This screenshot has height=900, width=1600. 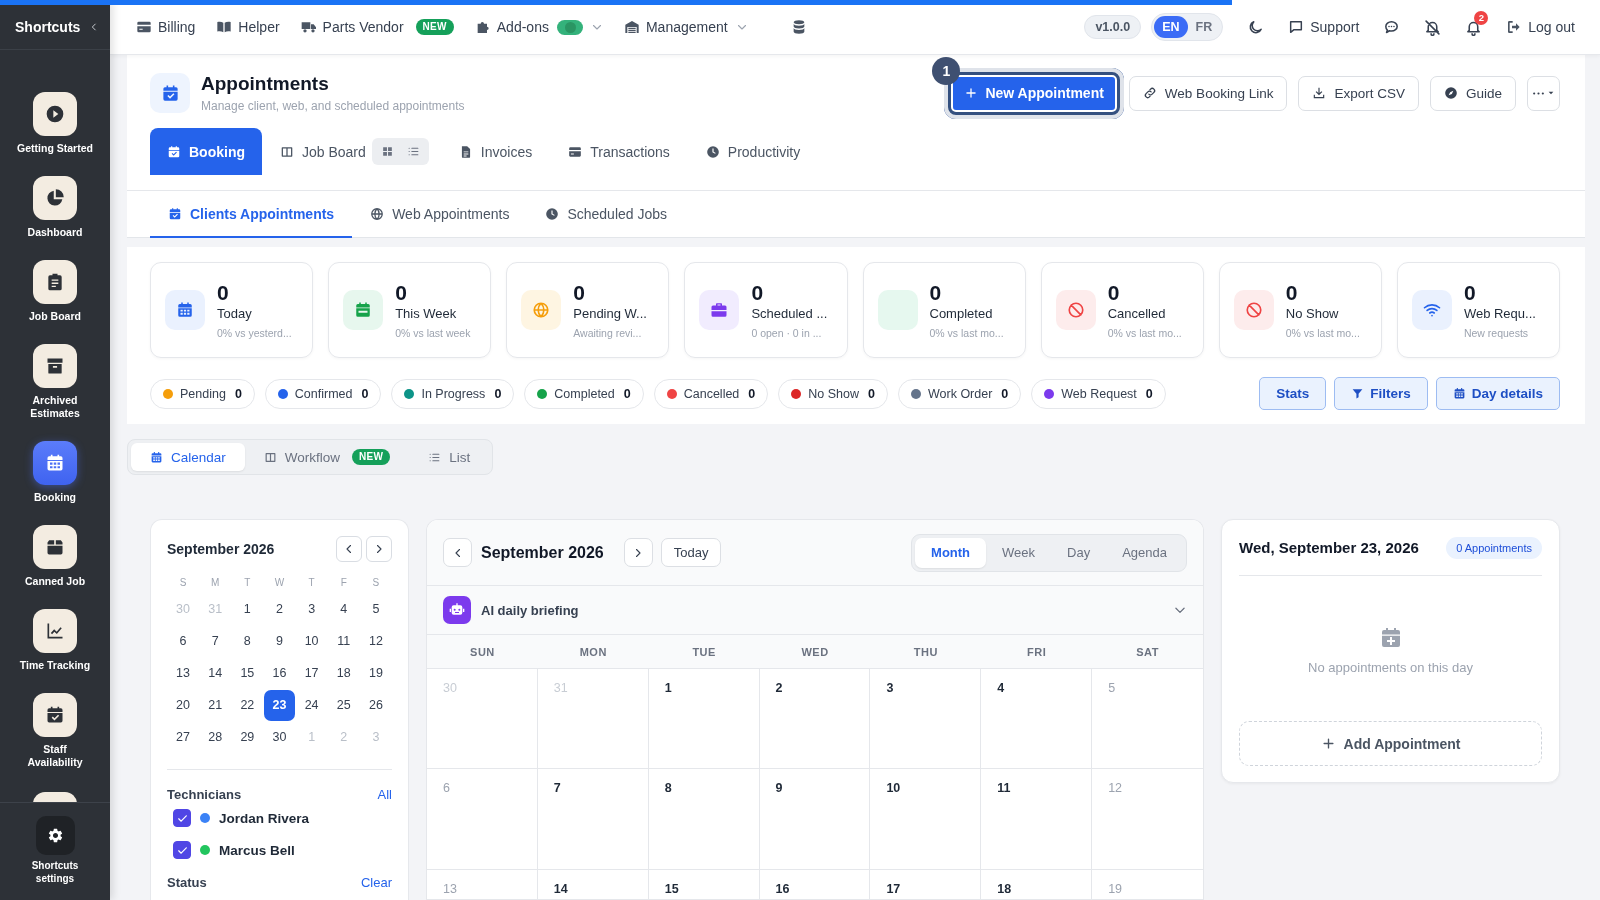 What do you see at coordinates (376, 705) in the screenshot?
I see `calendar-day: 26` at bounding box center [376, 705].